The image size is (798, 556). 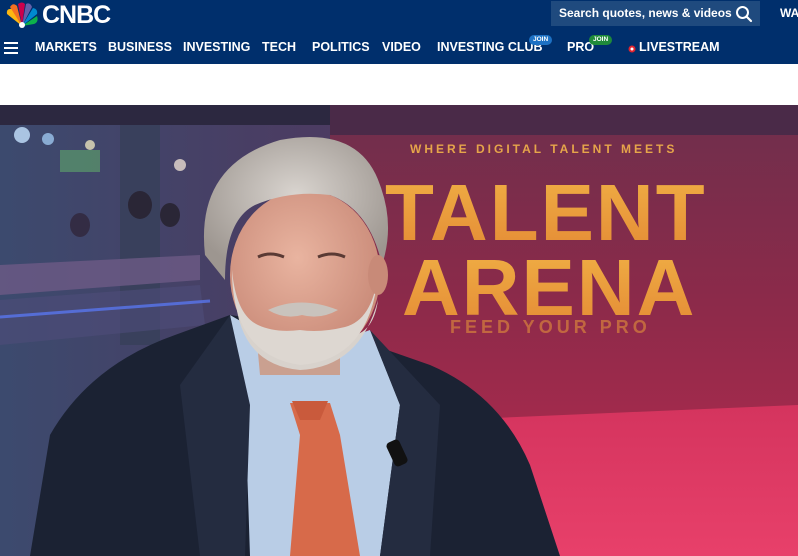 What do you see at coordinates (645, 13) in the screenshot?
I see `search-placeholder: Search quotes, news & videos` at bounding box center [645, 13].